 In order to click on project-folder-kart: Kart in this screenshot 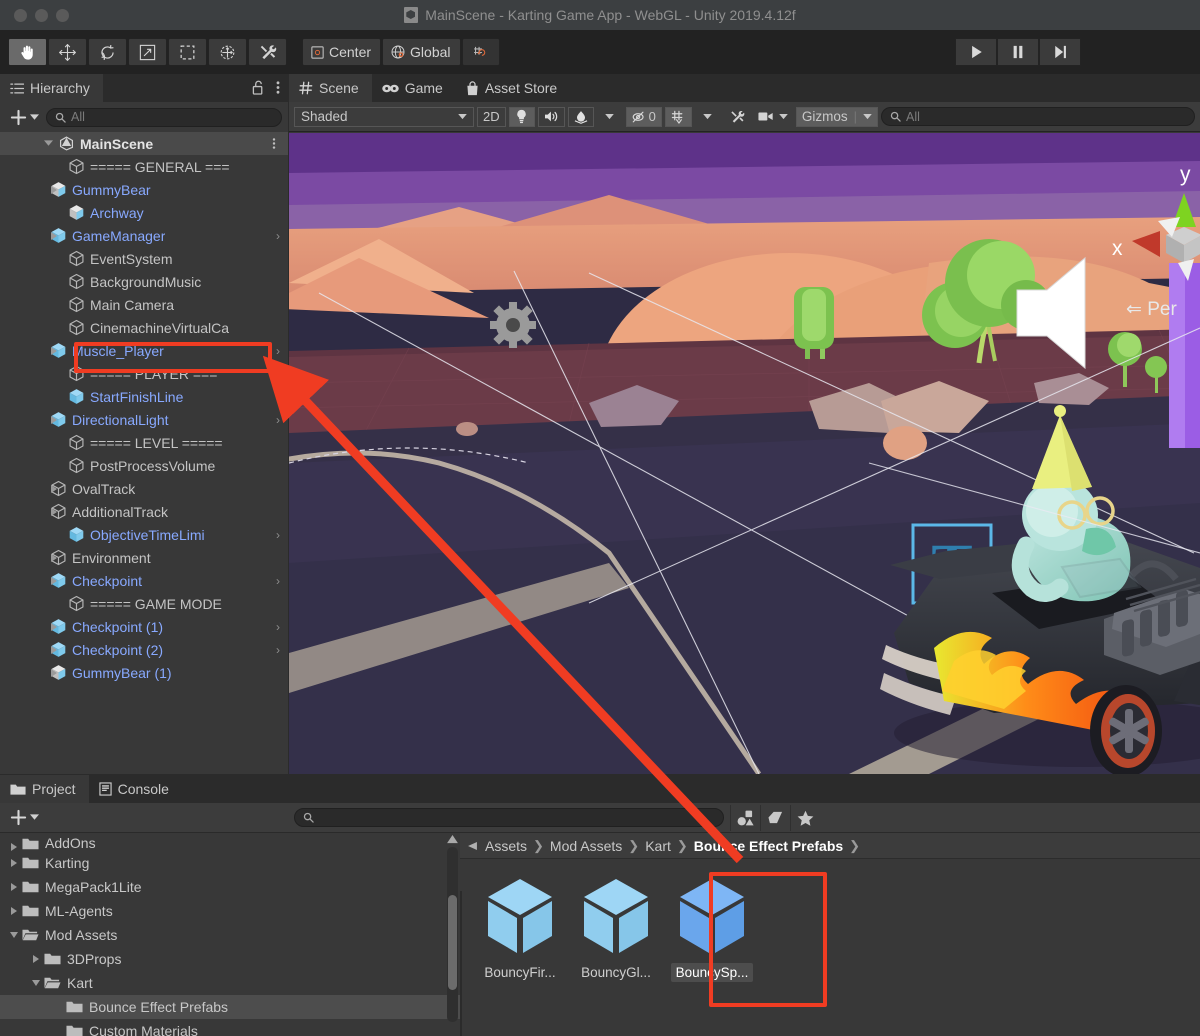, I will do `click(230, 983)`.